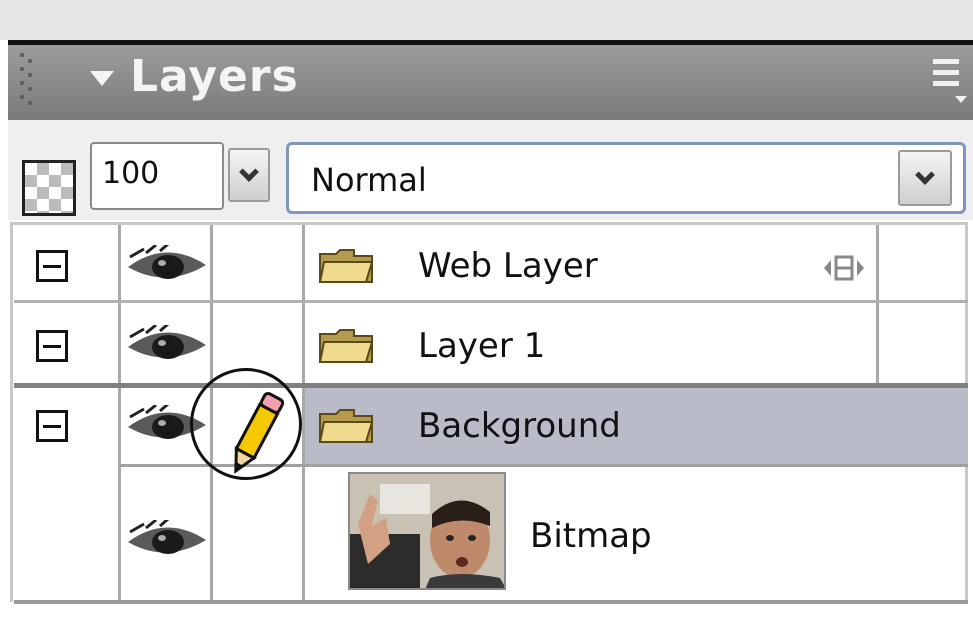  I want to click on blend-mode-value: Normal, so click(369, 180).